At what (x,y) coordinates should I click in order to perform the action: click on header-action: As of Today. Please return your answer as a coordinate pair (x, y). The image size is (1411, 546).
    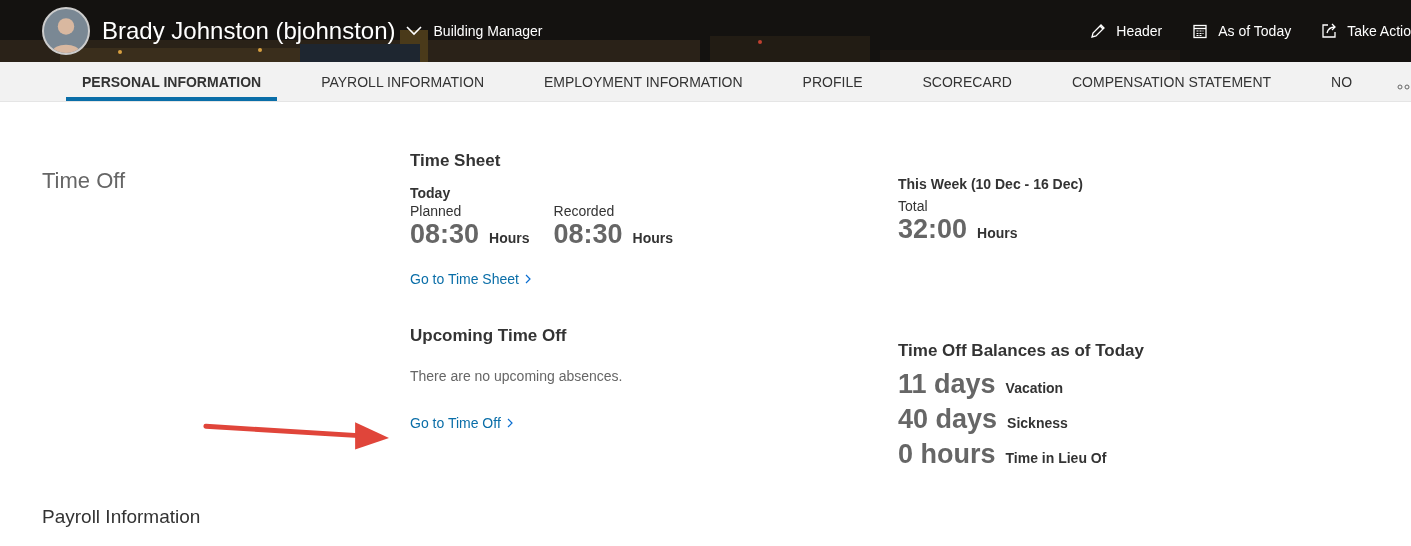
    Looking at the image, I should click on (1242, 31).